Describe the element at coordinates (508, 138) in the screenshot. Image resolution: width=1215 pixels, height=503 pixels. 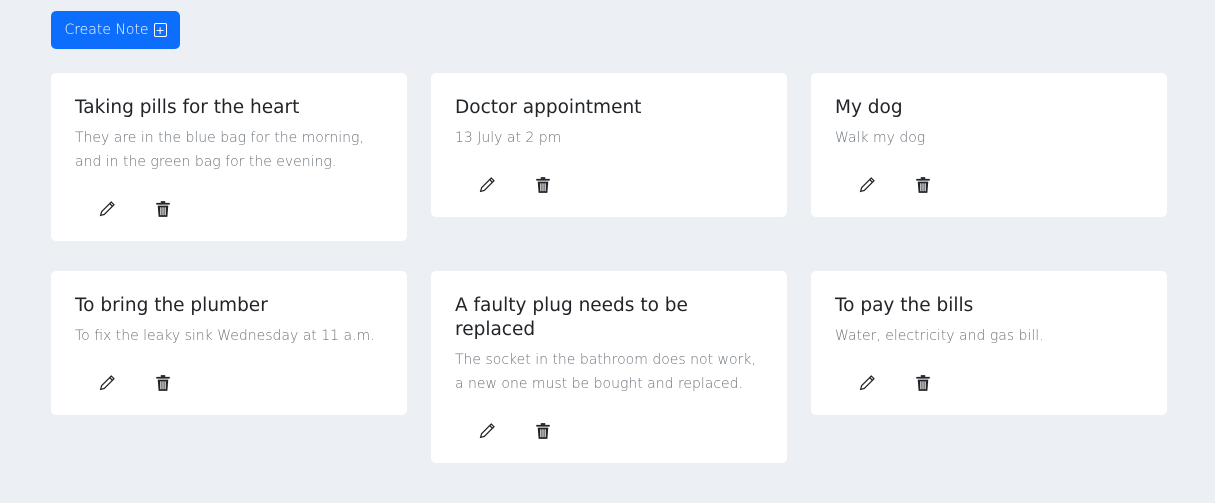
I see `note-text: 13 July at 2 pm` at that location.